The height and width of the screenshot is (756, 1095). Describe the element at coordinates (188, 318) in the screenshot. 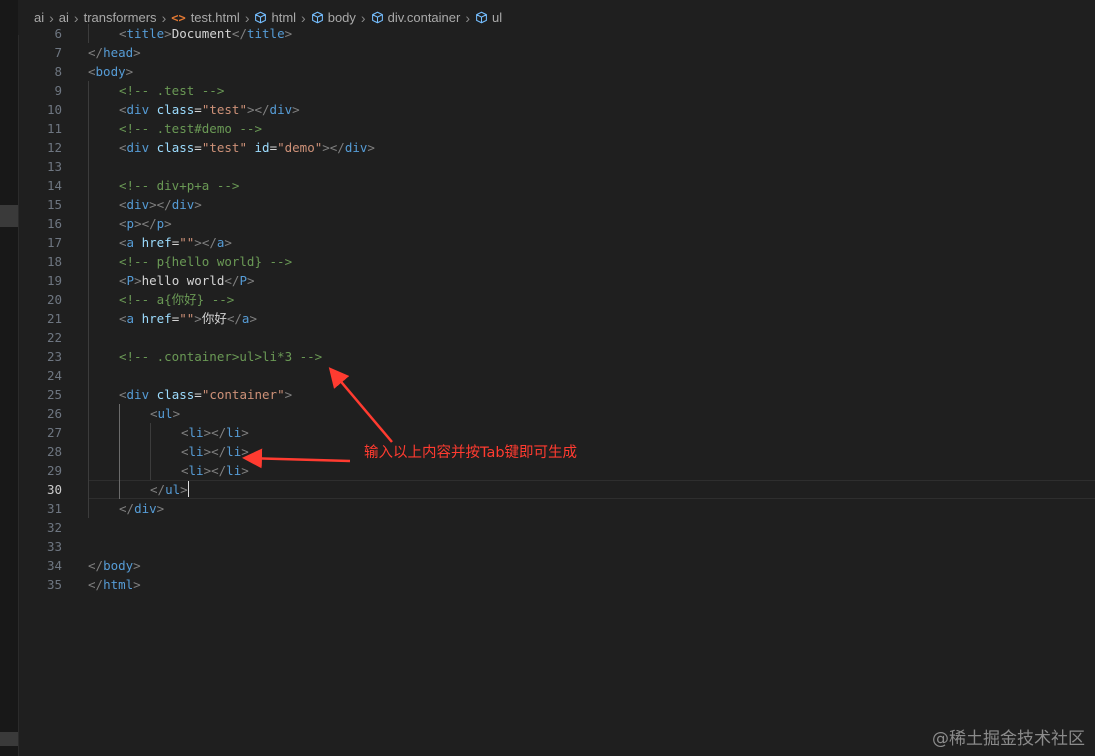

I see `code-line: <a href="">你好</a>` at that location.